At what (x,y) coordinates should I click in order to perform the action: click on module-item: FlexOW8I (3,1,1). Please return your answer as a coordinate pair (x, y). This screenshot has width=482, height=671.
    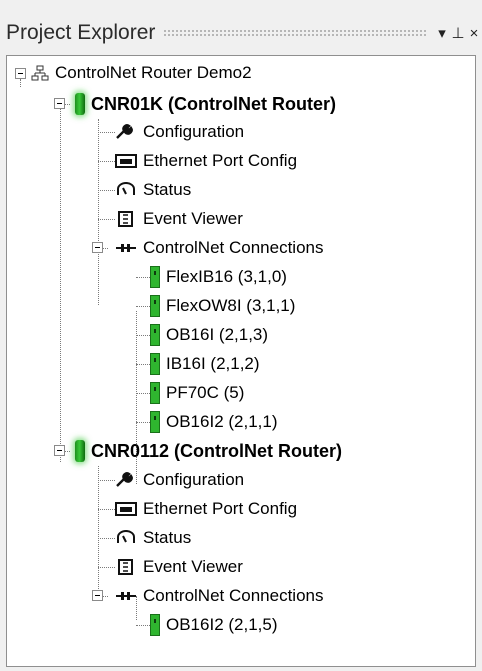
    Looking at the image, I should click on (222, 306).